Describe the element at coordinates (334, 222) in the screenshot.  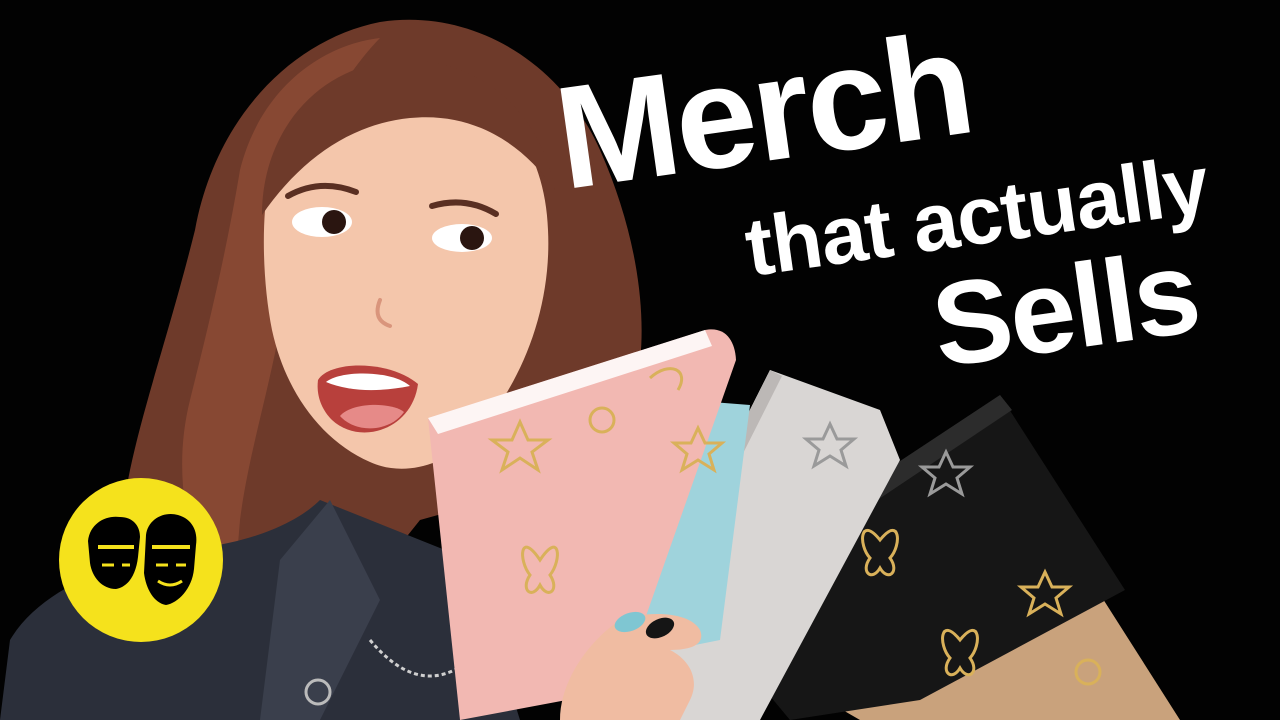
I see `left-iris` at that location.